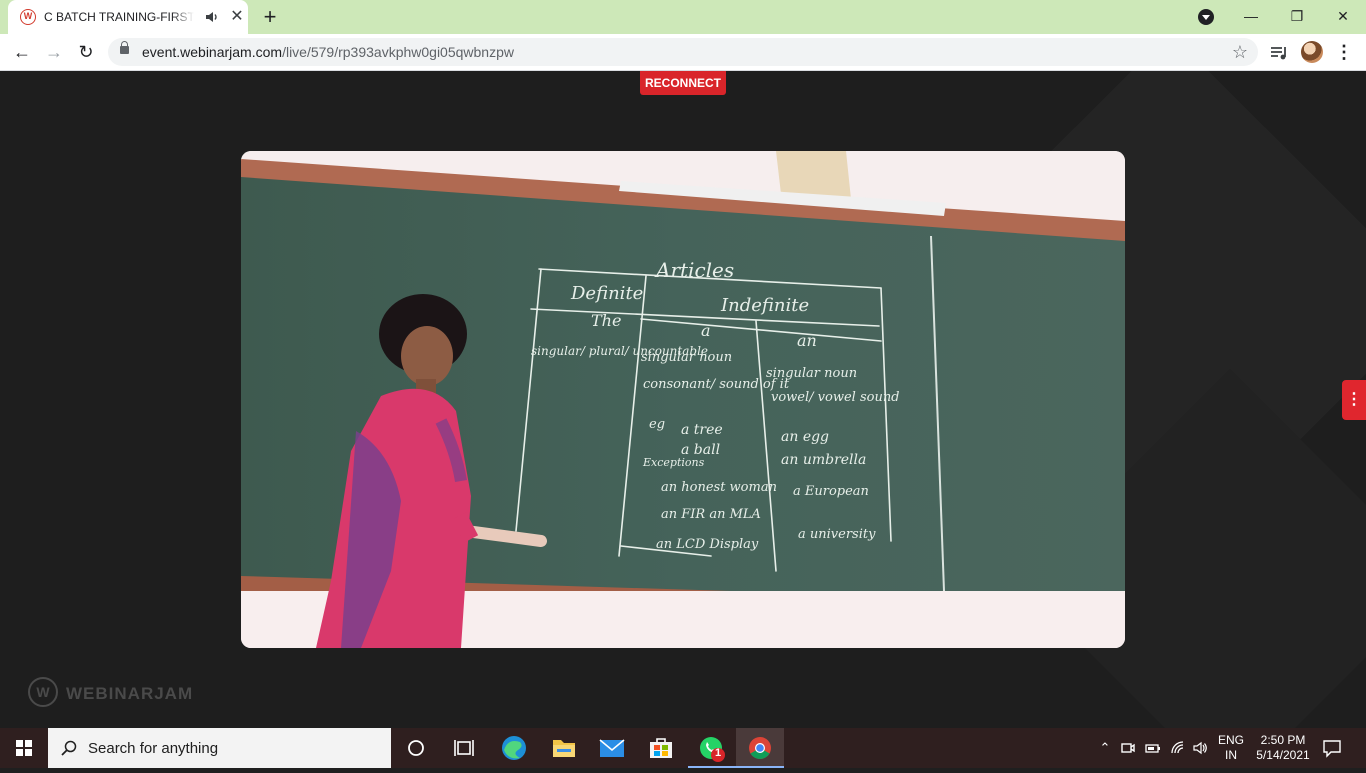 The height and width of the screenshot is (773, 1366). I want to click on minimize-button: —, so click(1251, 16).